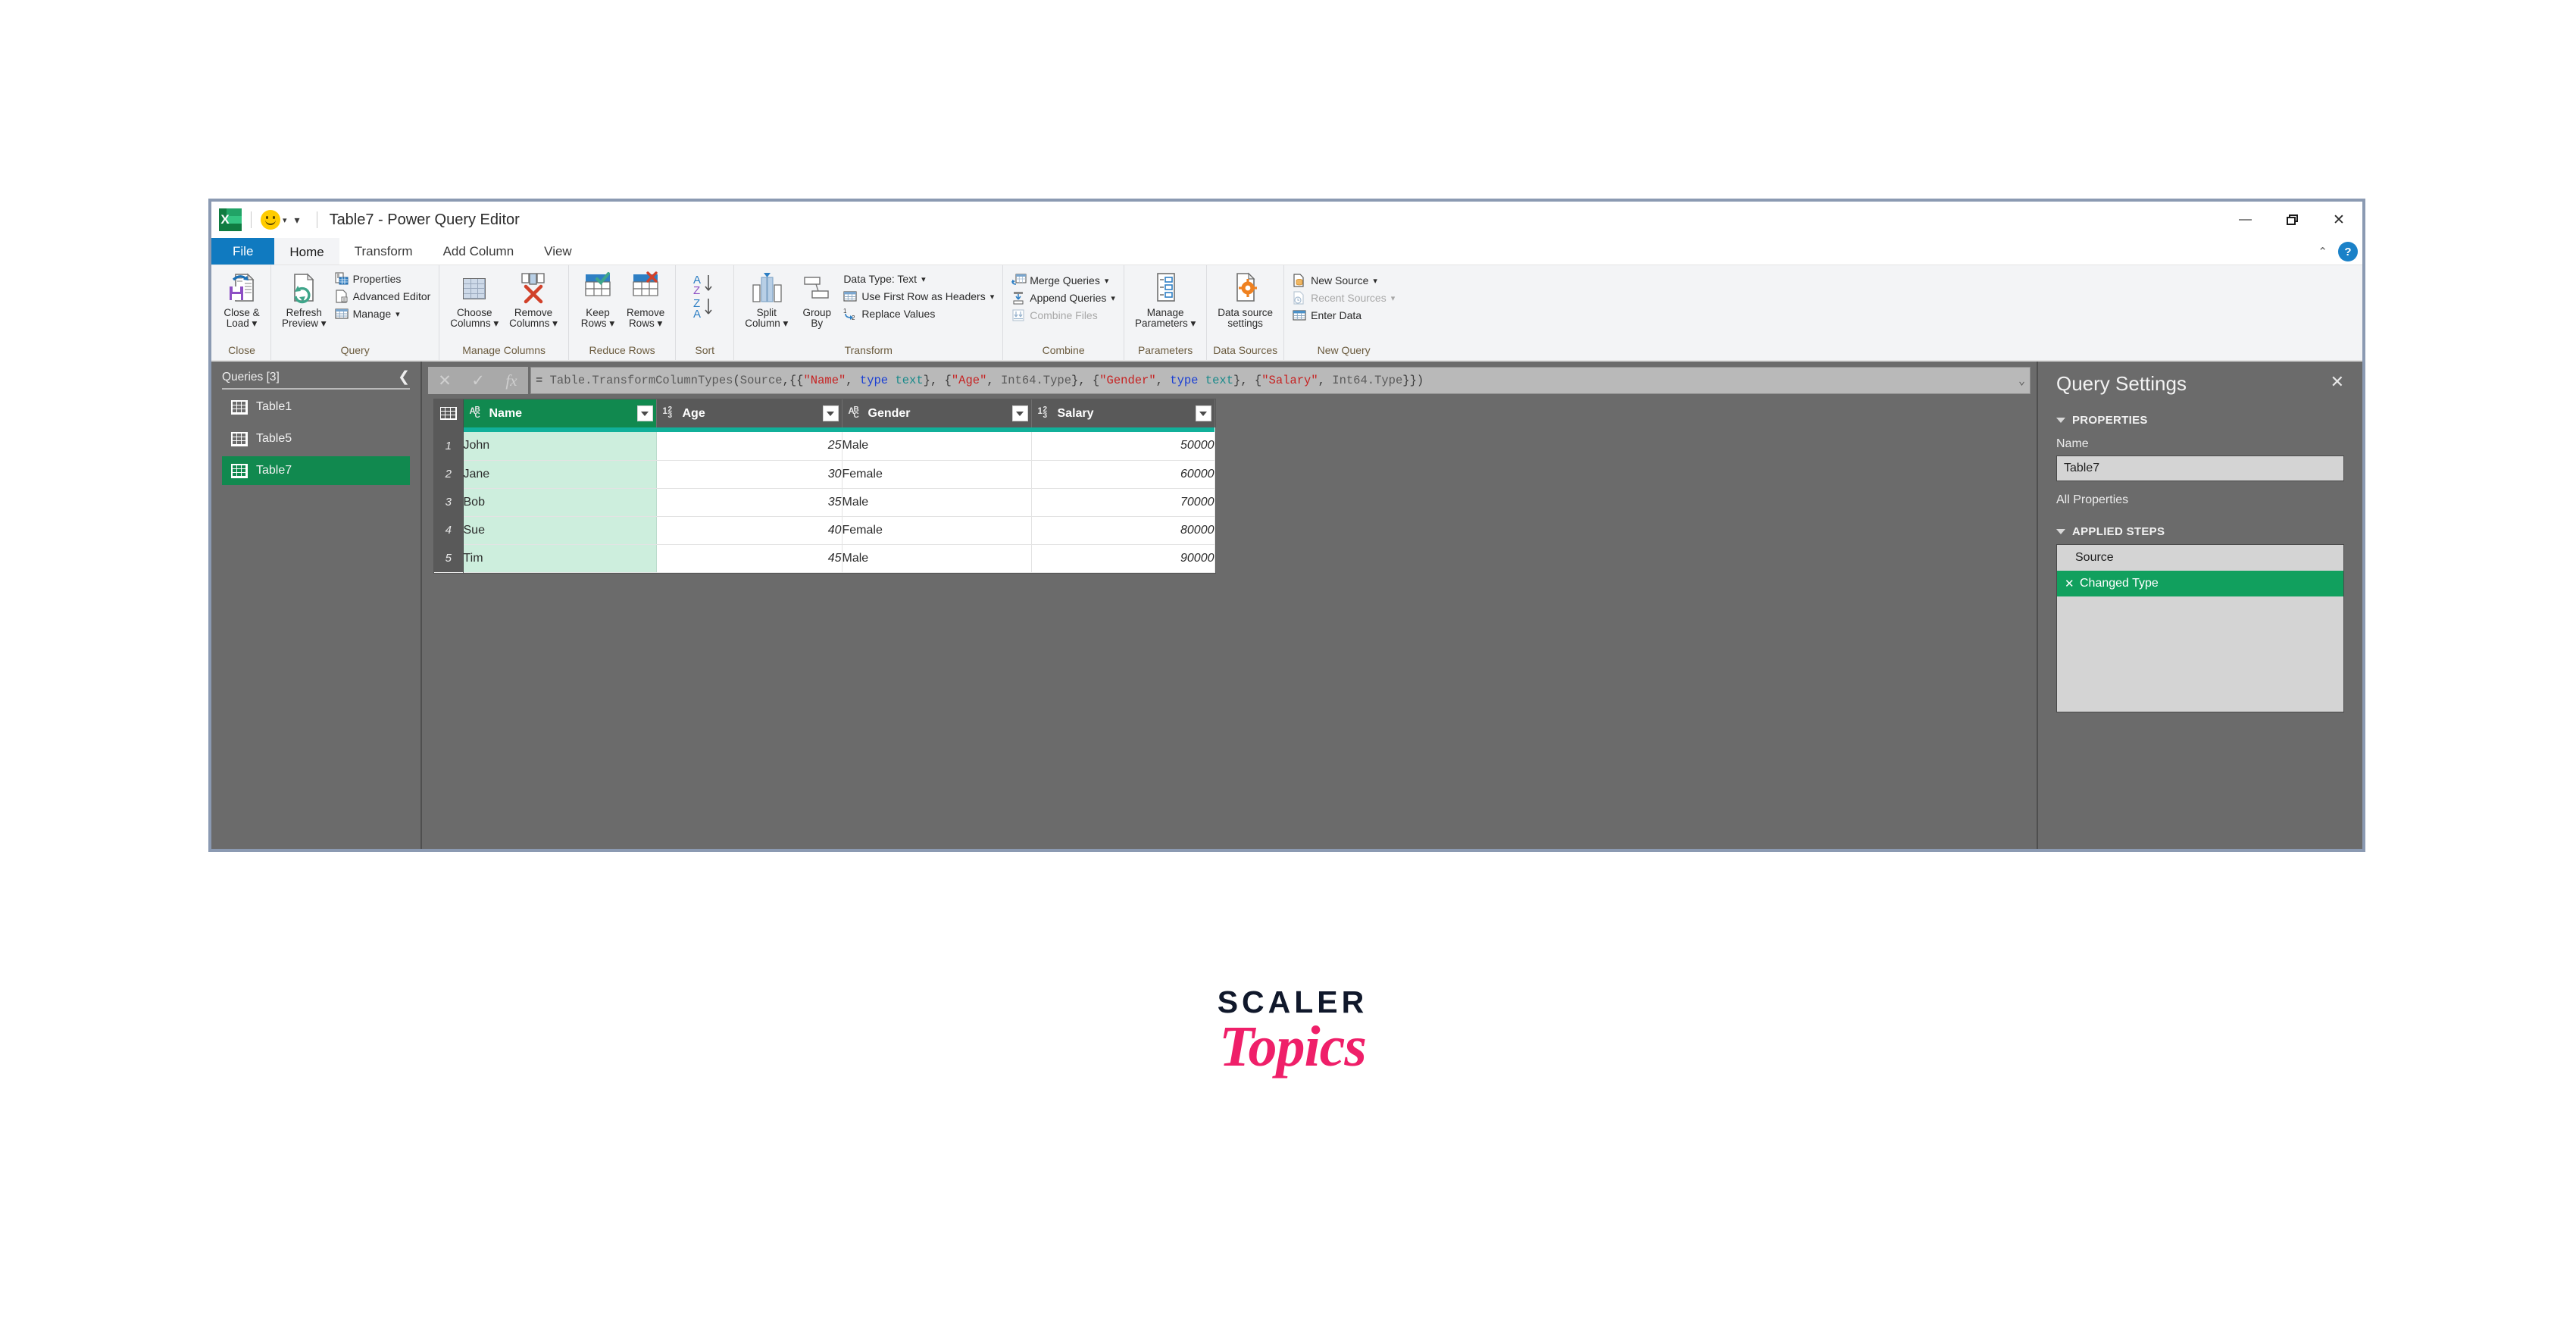 The width and height of the screenshot is (2576, 1318). Describe the element at coordinates (2322, 251) in the screenshot. I see `collapse-ribbon-icon: ⌃` at that location.